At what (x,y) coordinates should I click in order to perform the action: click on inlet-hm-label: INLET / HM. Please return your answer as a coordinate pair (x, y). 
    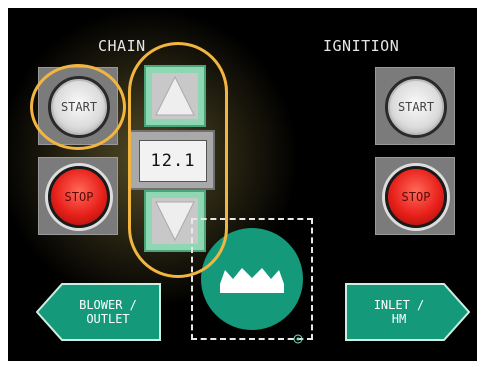
    Looking at the image, I should click on (399, 312).